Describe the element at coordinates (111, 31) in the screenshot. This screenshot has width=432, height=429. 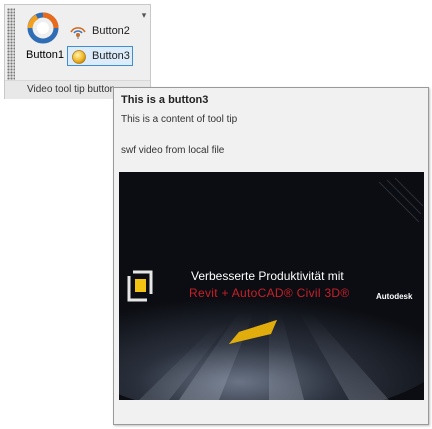
I see `button2-label: Button2` at that location.